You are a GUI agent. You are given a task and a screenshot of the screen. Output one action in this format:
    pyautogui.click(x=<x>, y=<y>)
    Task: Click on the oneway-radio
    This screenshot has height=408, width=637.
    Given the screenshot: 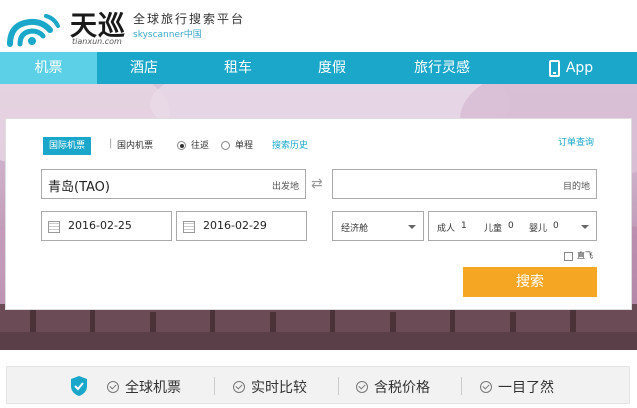 What is the action you would take?
    pyautogui.click(x=225, y=145)
    